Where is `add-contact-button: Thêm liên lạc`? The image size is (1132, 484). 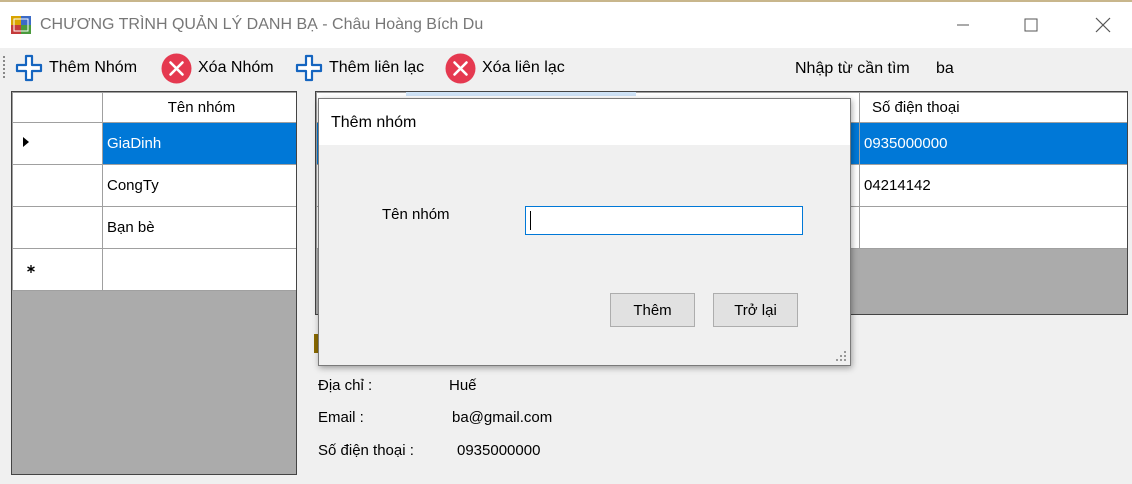 add-contact-button: Thêm liên lạc is located at coordinates (359, 68).